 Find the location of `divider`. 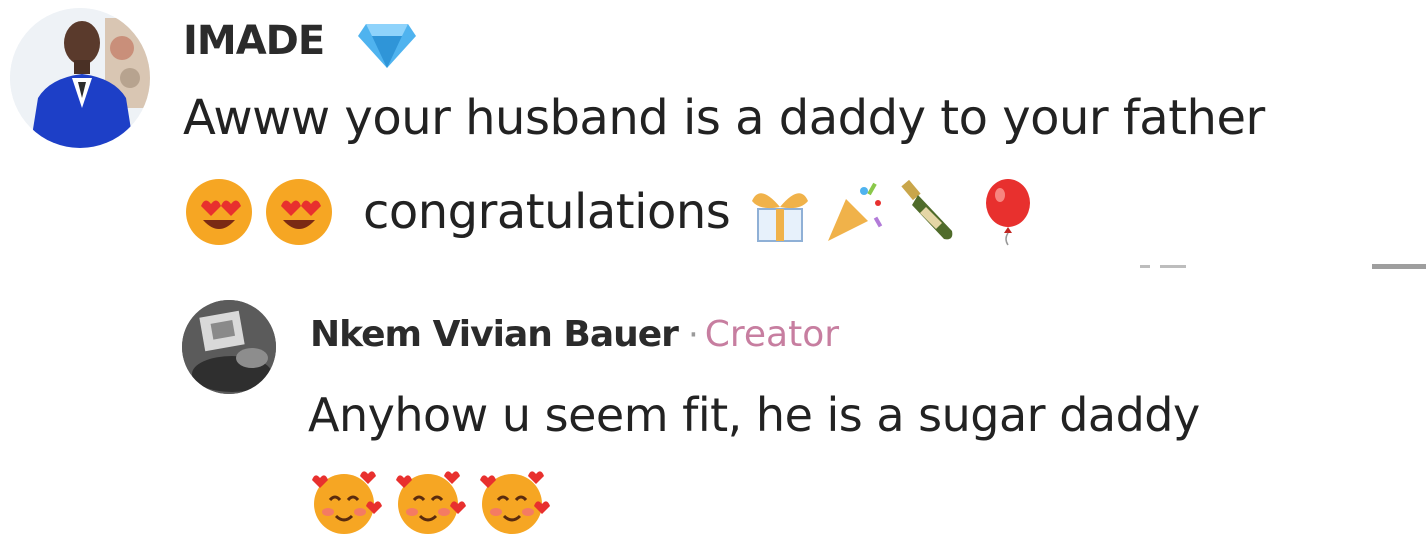

divider is located at coordinates (1283, 266).